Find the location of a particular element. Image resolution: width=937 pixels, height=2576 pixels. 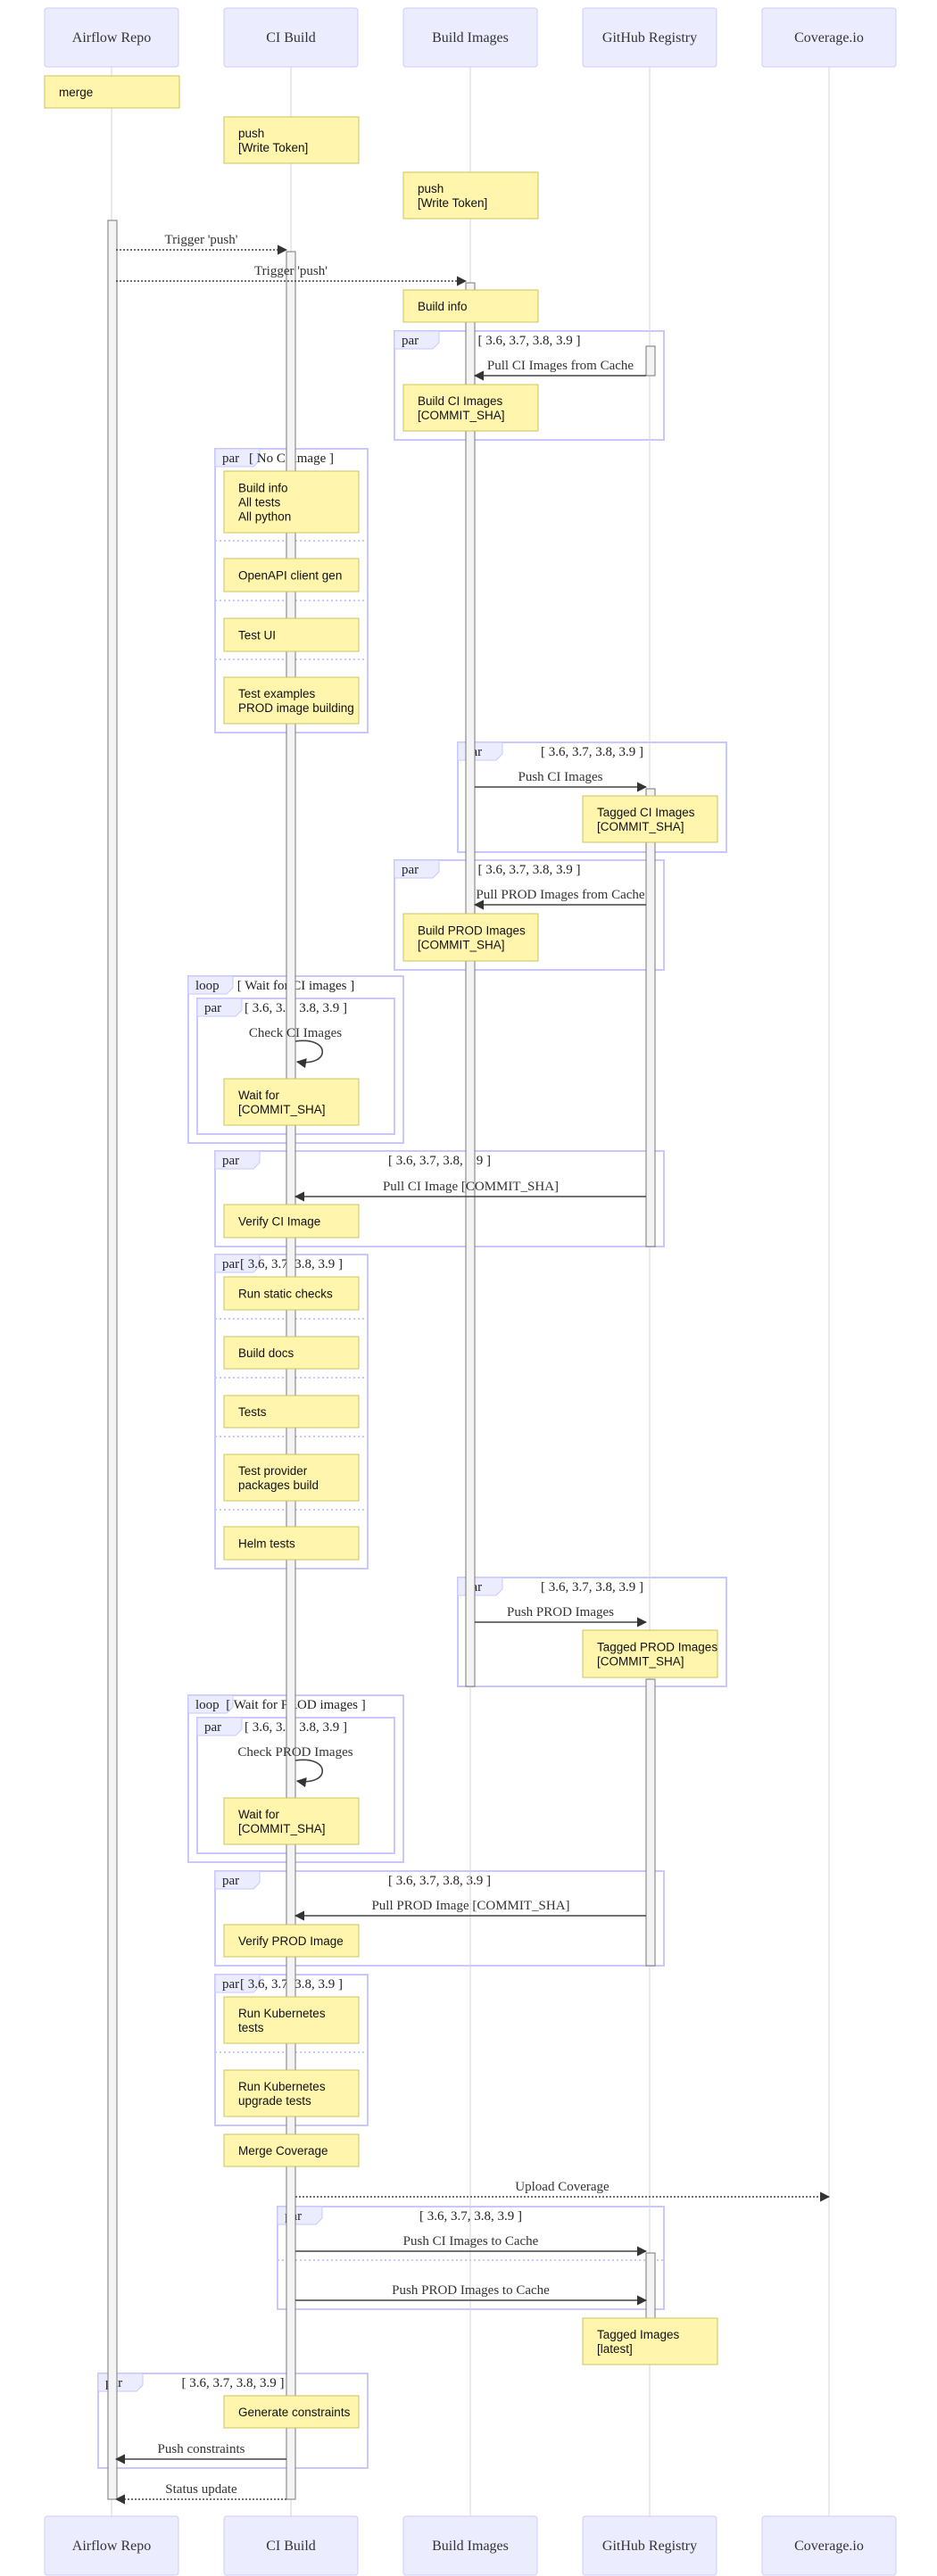

actor-top: Coverage.io is located at coordinates (829, 37).